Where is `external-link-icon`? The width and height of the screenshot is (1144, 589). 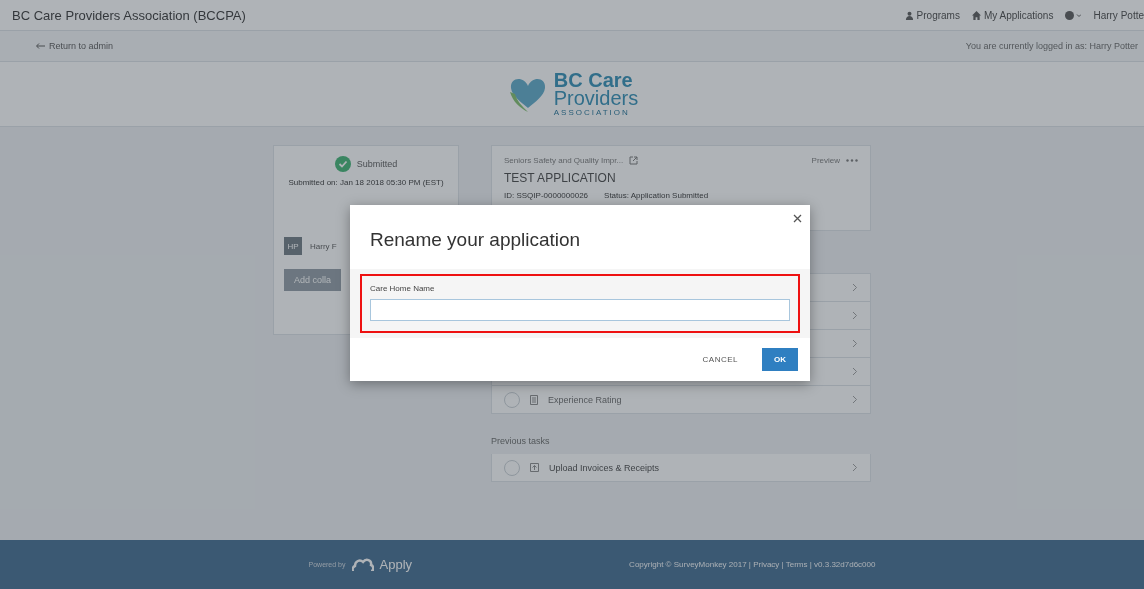
external-link-icon is located at coordinates (634, 160).